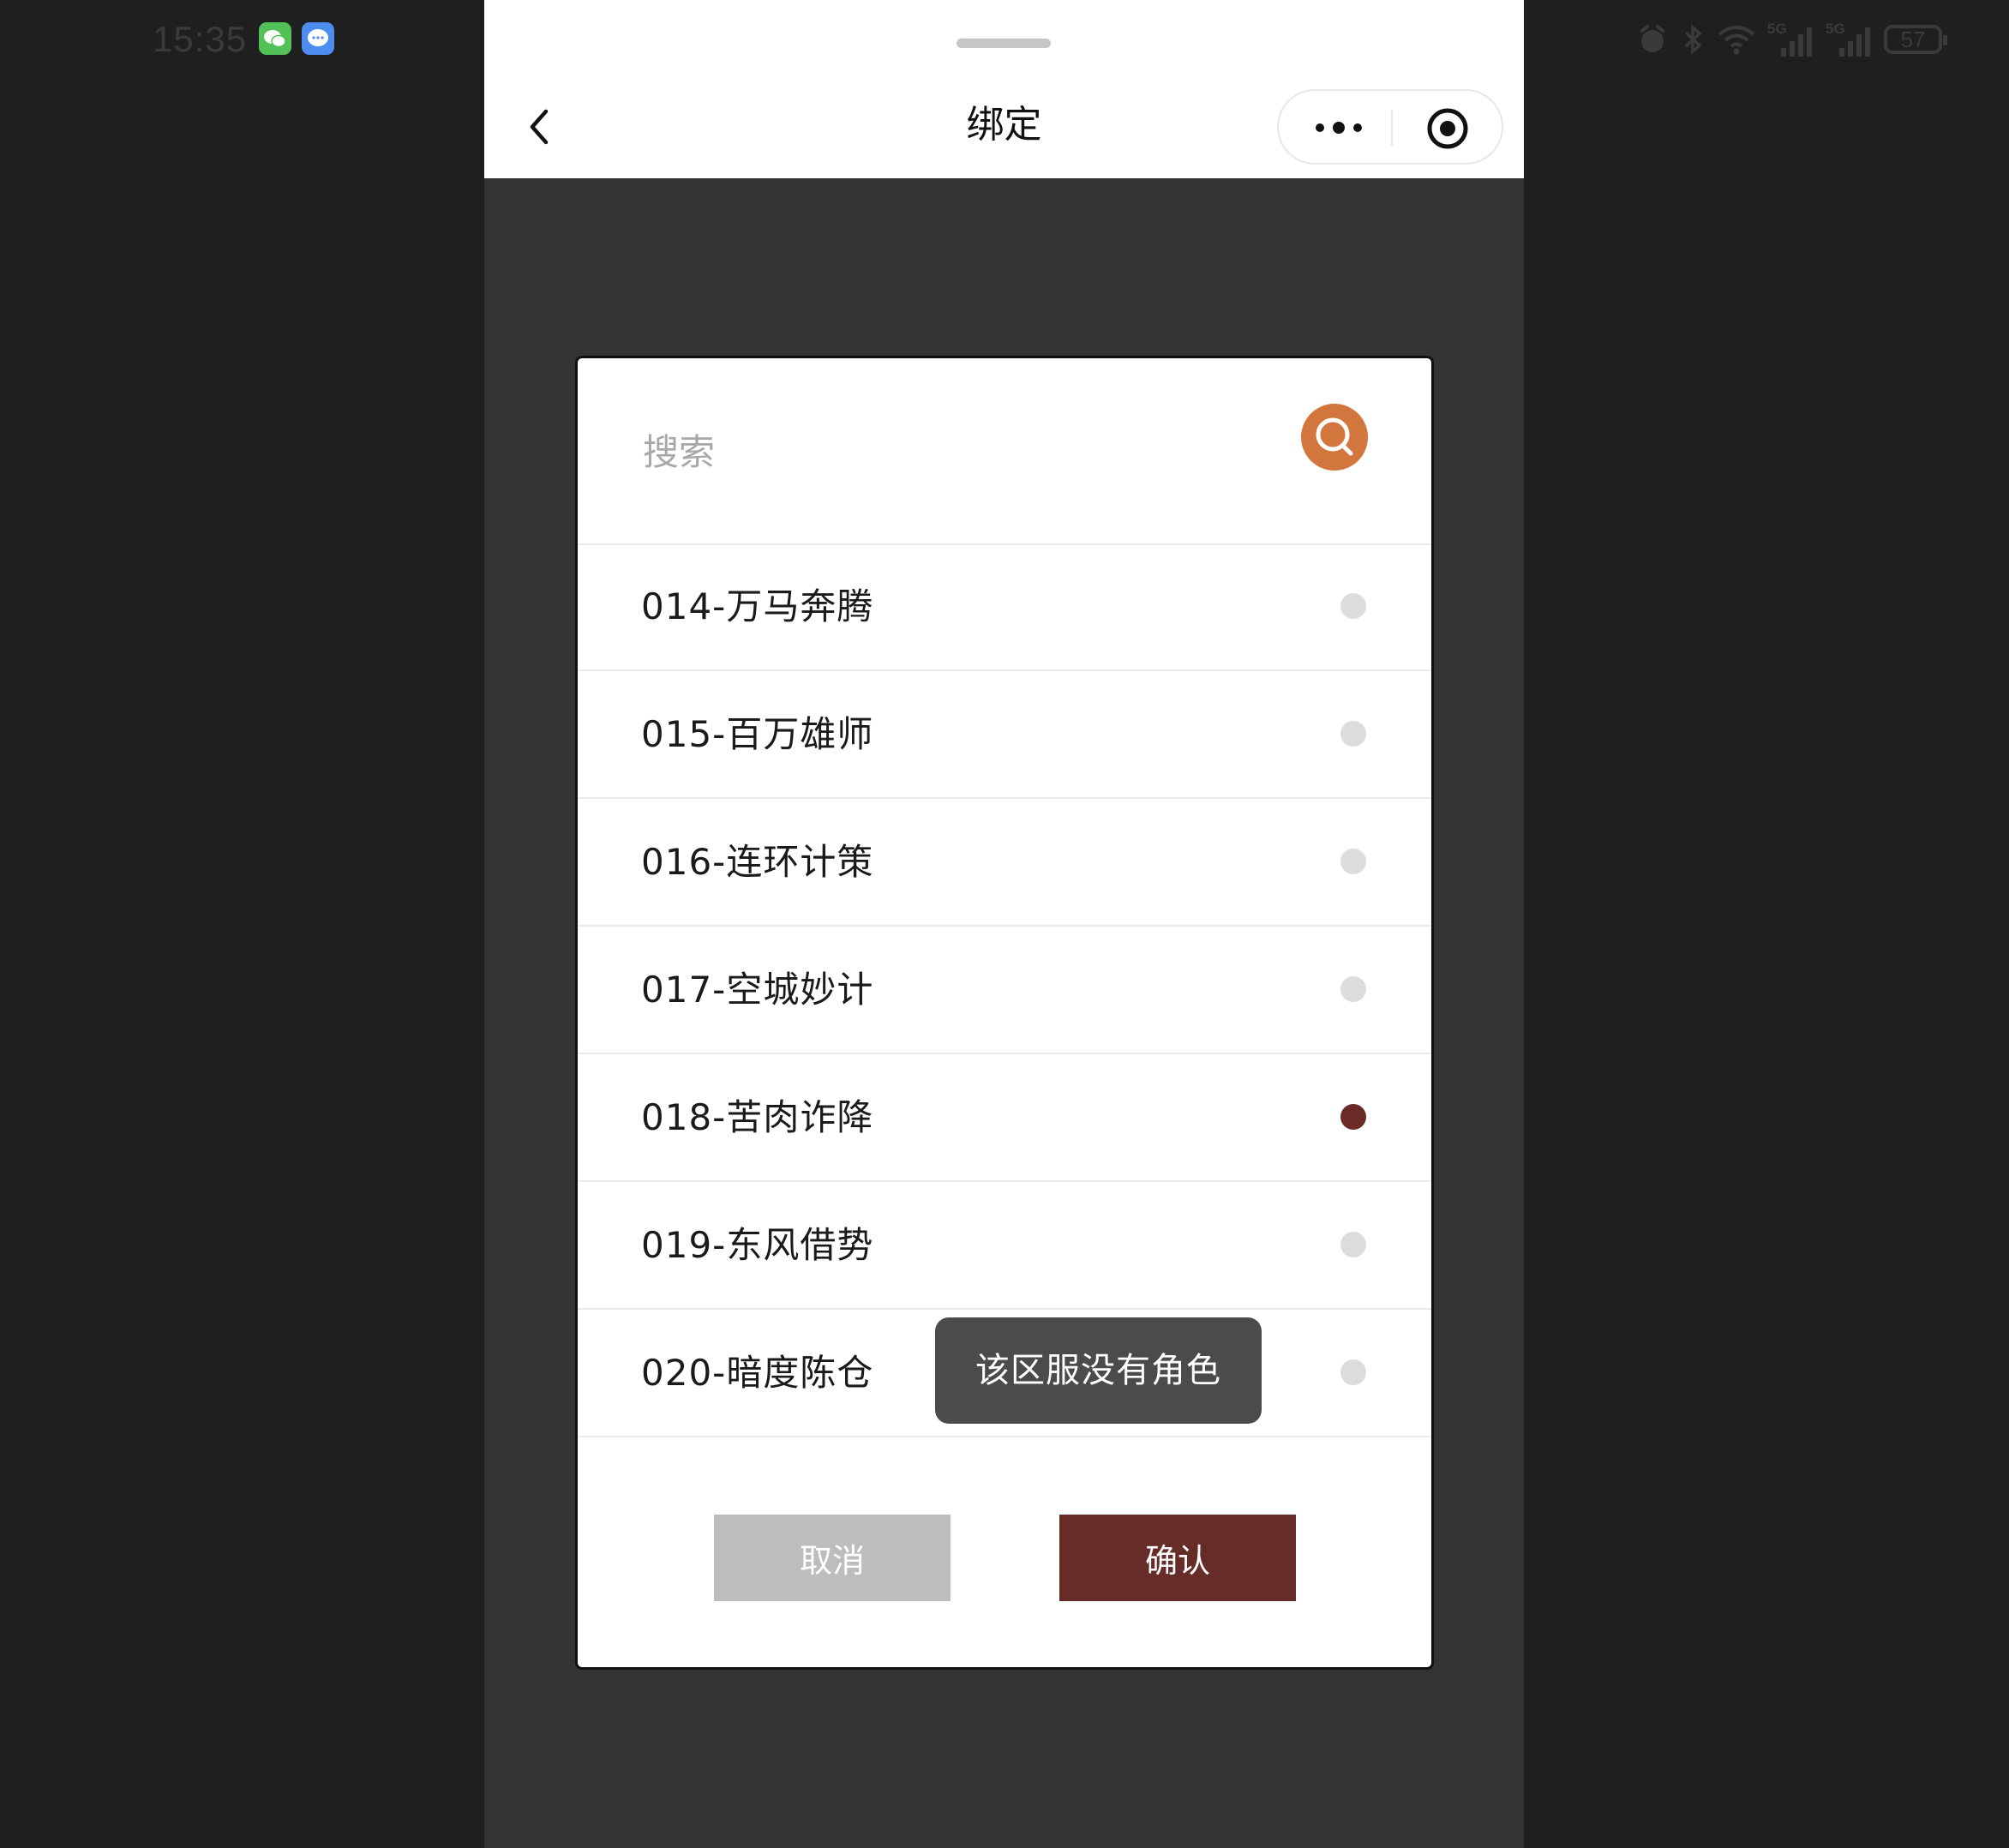  What do you see at coordinates (757, 990) in the screenshot?
I see `item-label: 017-空城妙计` at bounding box center [757, 990].